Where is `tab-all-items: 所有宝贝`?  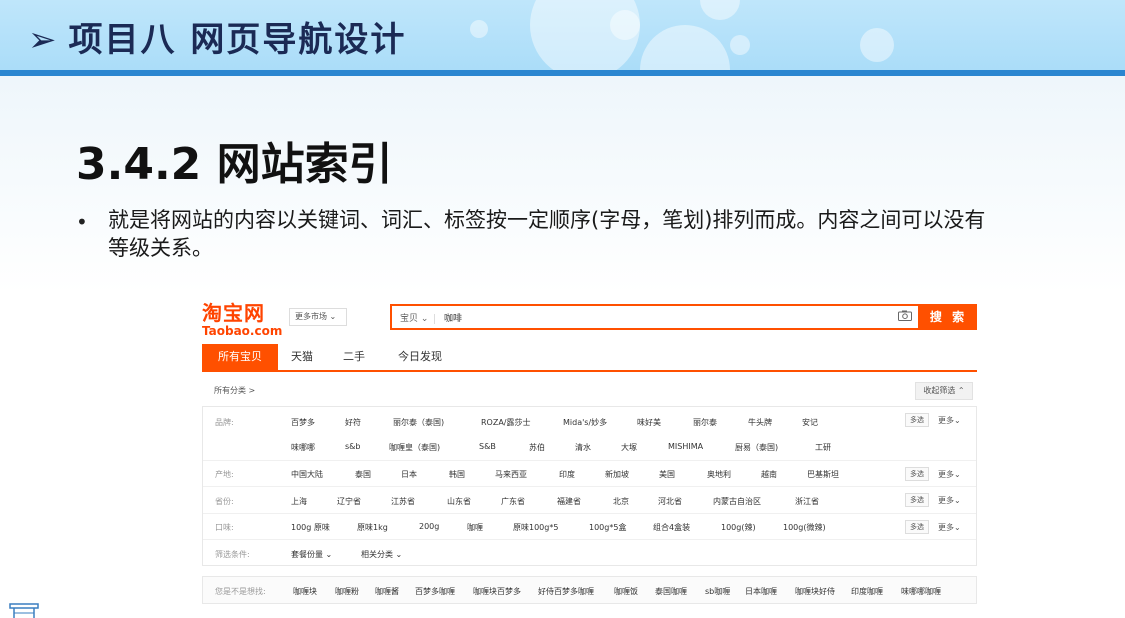
tab-all-items: 所有宝贝 is located at coordinates (240, 357).